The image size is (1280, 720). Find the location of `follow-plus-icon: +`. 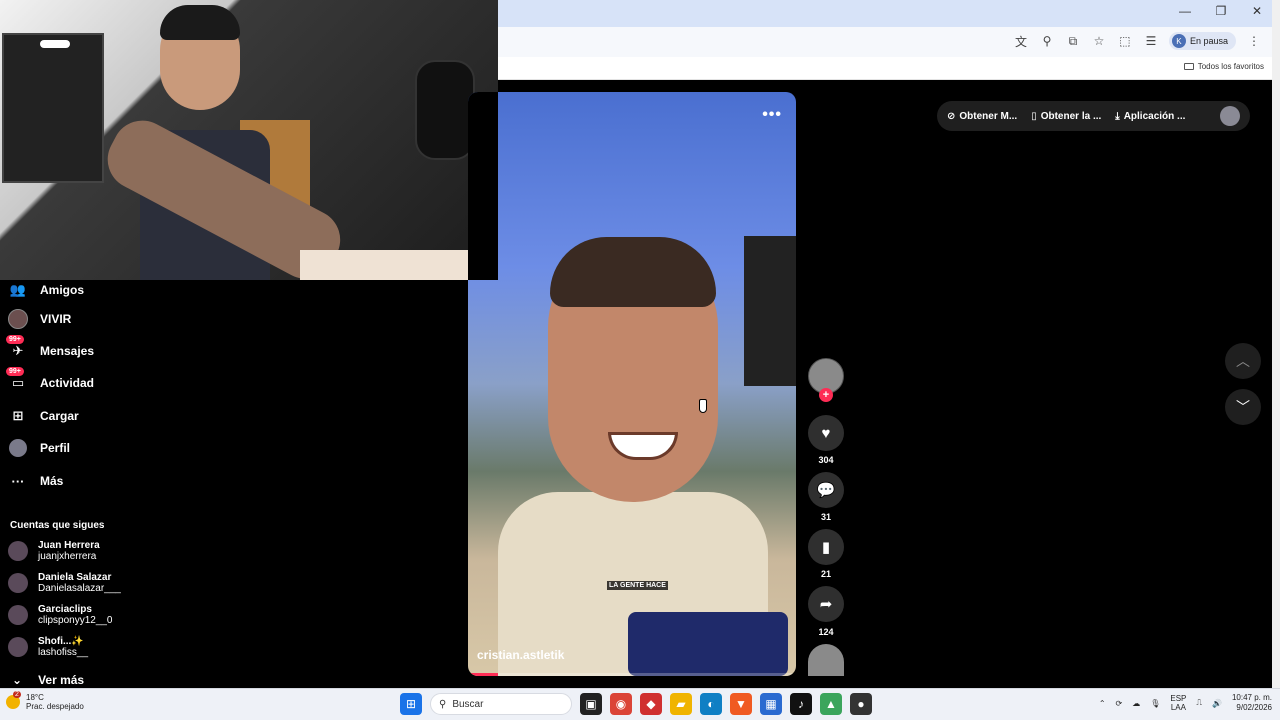

follow-plus-icon: + is located at coordinates (826, 395).